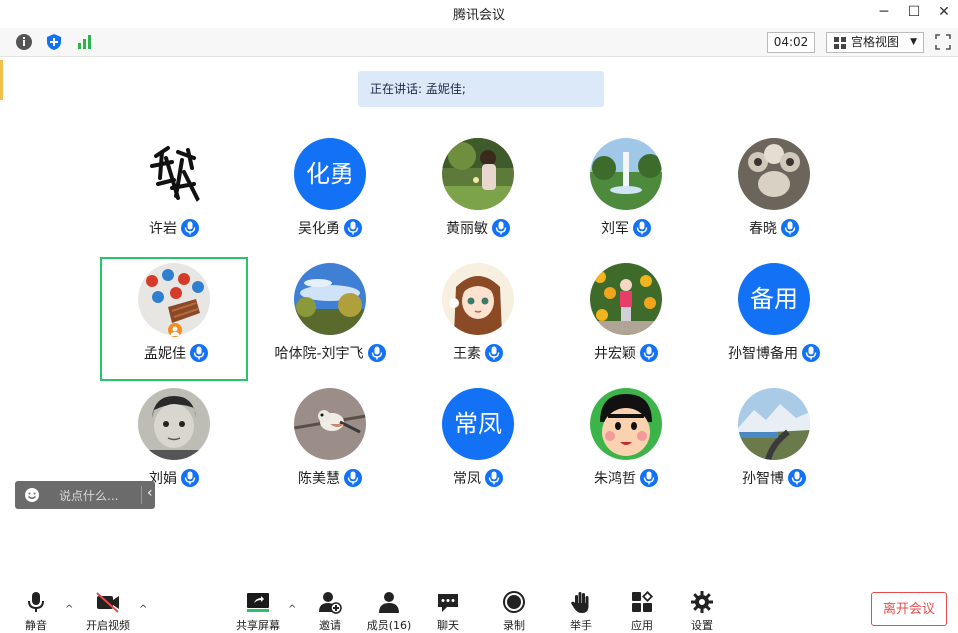 This screenshot has width=958, height=633. I want to click on leave-meeting-button: 离开会议, so click(909, 609).